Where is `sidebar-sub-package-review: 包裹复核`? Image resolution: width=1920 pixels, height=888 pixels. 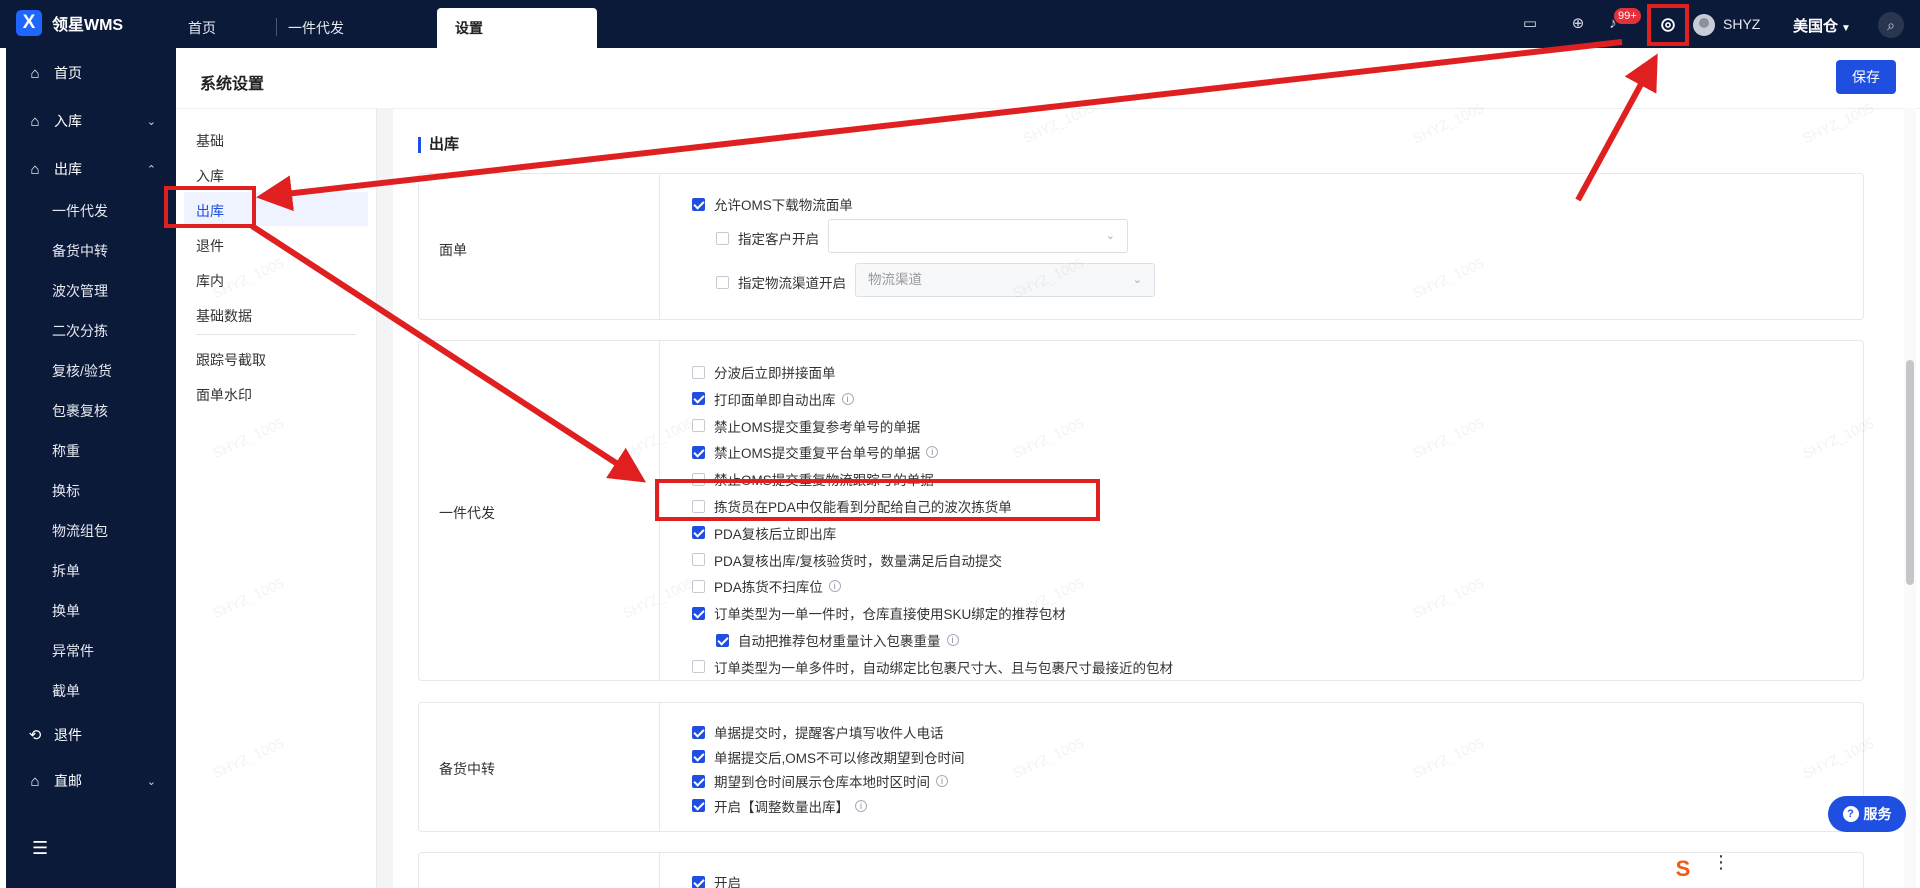
sidebar-sub-package-review: 包裹复核 is located at coordinates (80, 411).